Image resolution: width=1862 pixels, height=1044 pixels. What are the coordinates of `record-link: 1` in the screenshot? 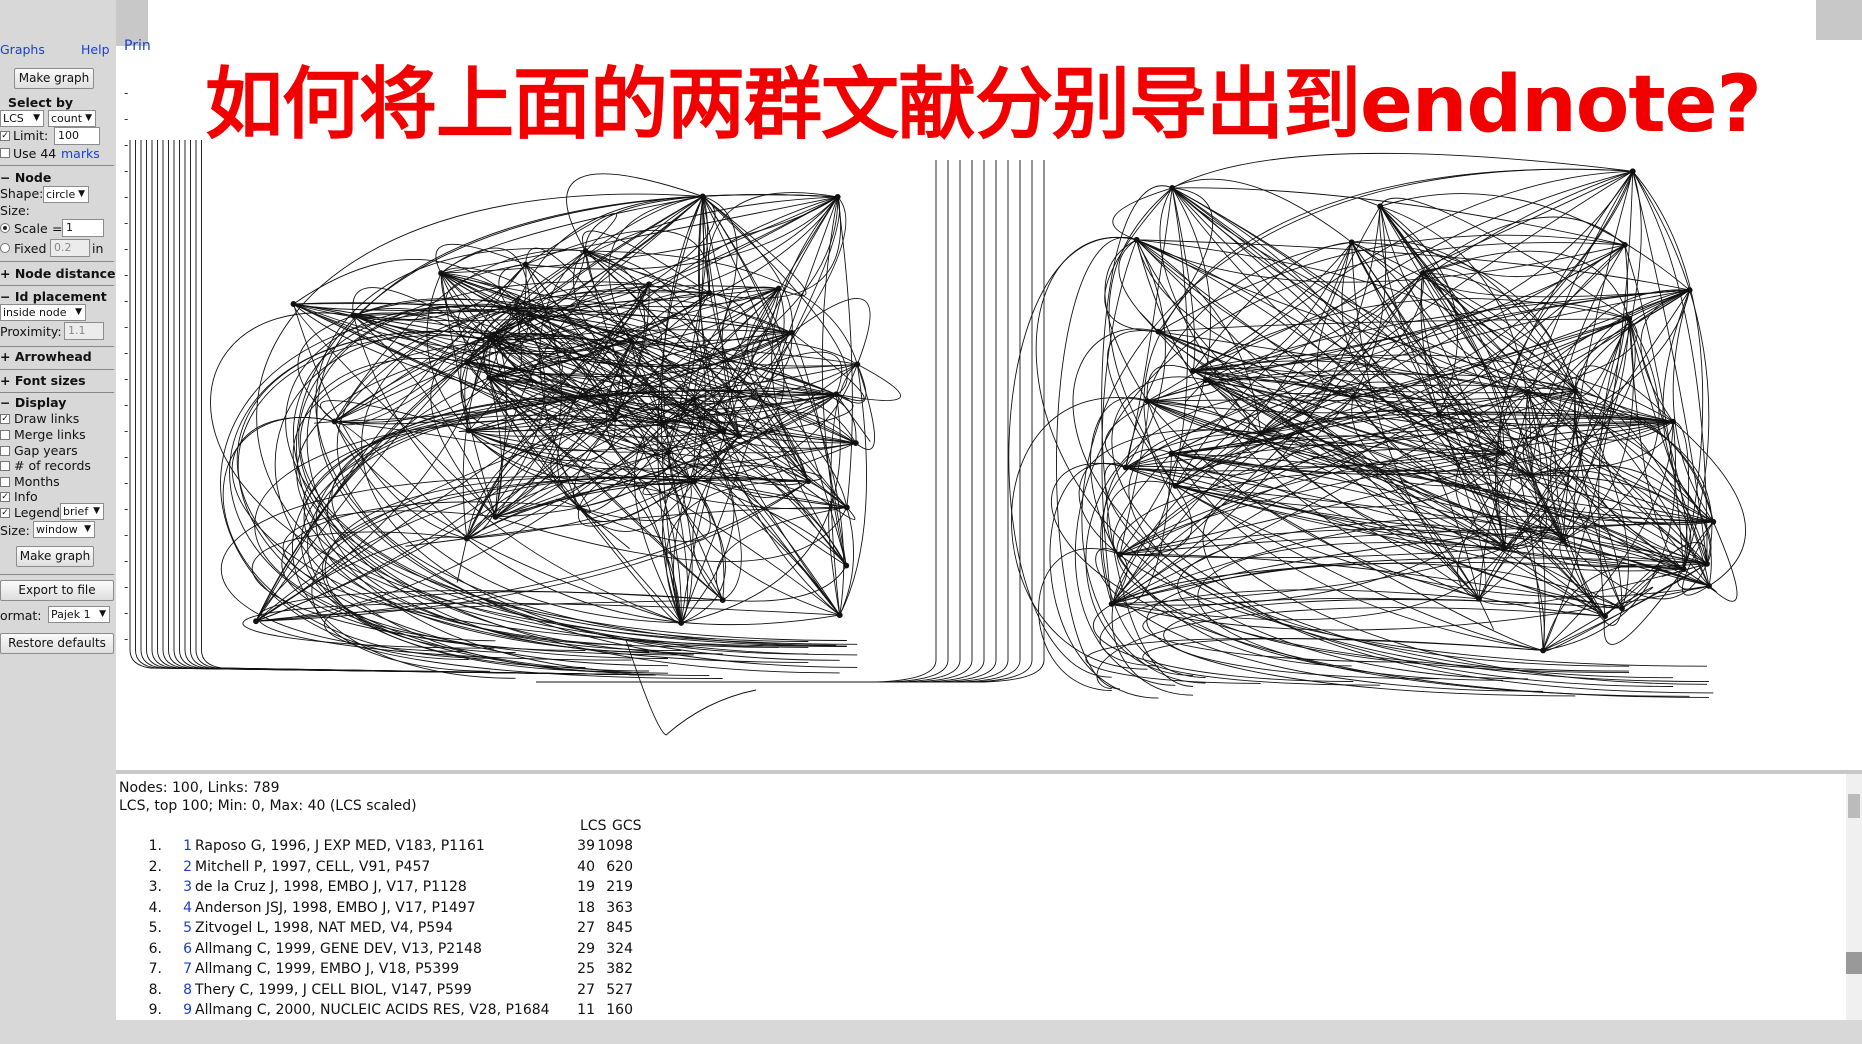 It's located at (181, 846).